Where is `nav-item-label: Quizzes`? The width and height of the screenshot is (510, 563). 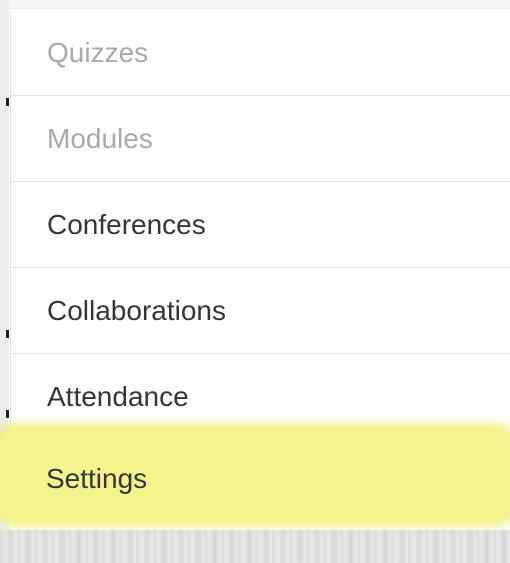 nav-item-label: Quizzes is located at coordinates (98, 52).